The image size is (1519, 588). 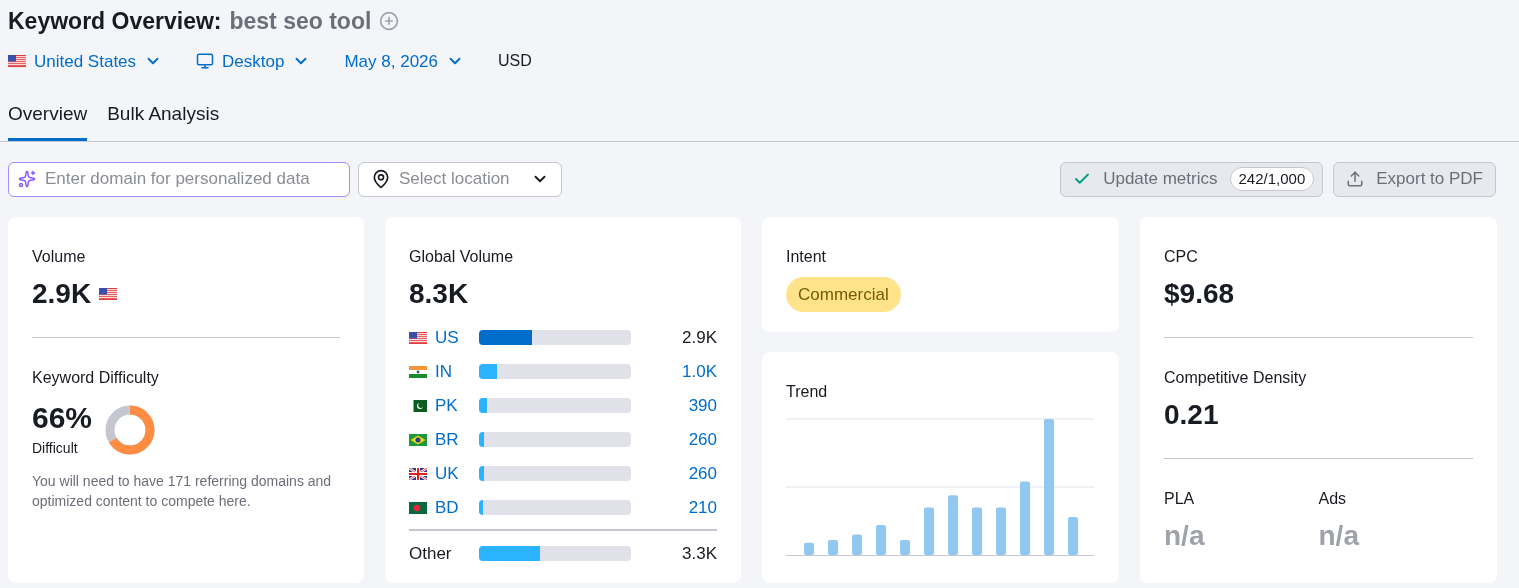 I want to click on other-volume: 3.3K, so click(x=699, y=553).